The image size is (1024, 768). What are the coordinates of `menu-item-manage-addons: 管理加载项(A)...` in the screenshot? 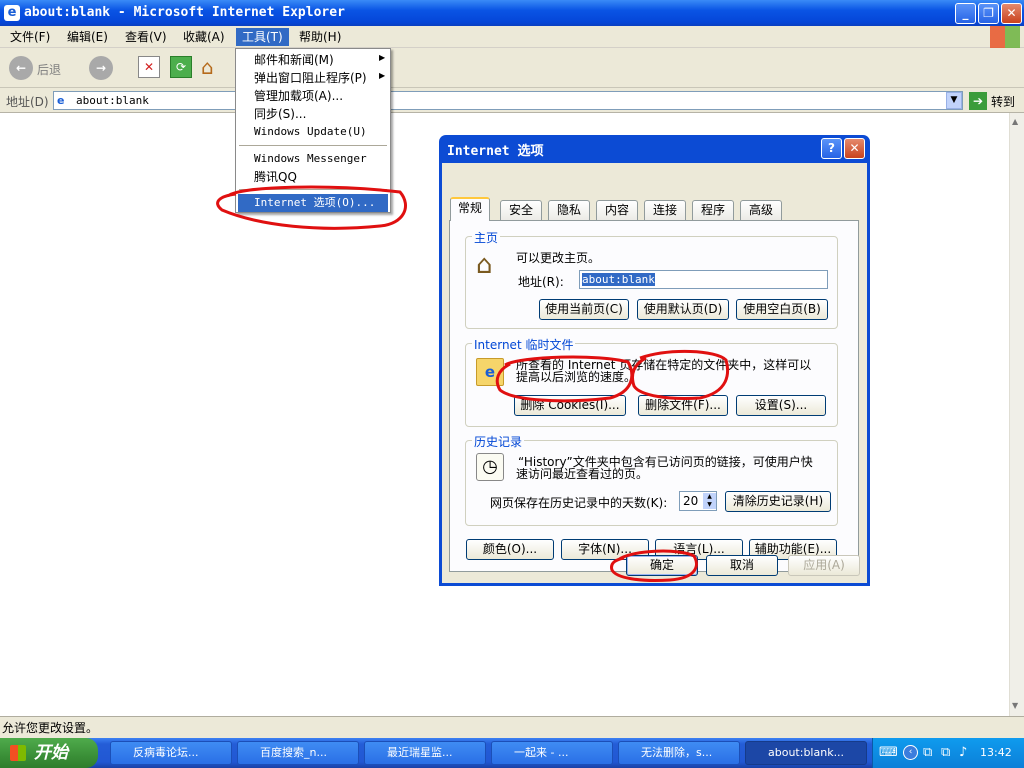 It's located at (313, 96).